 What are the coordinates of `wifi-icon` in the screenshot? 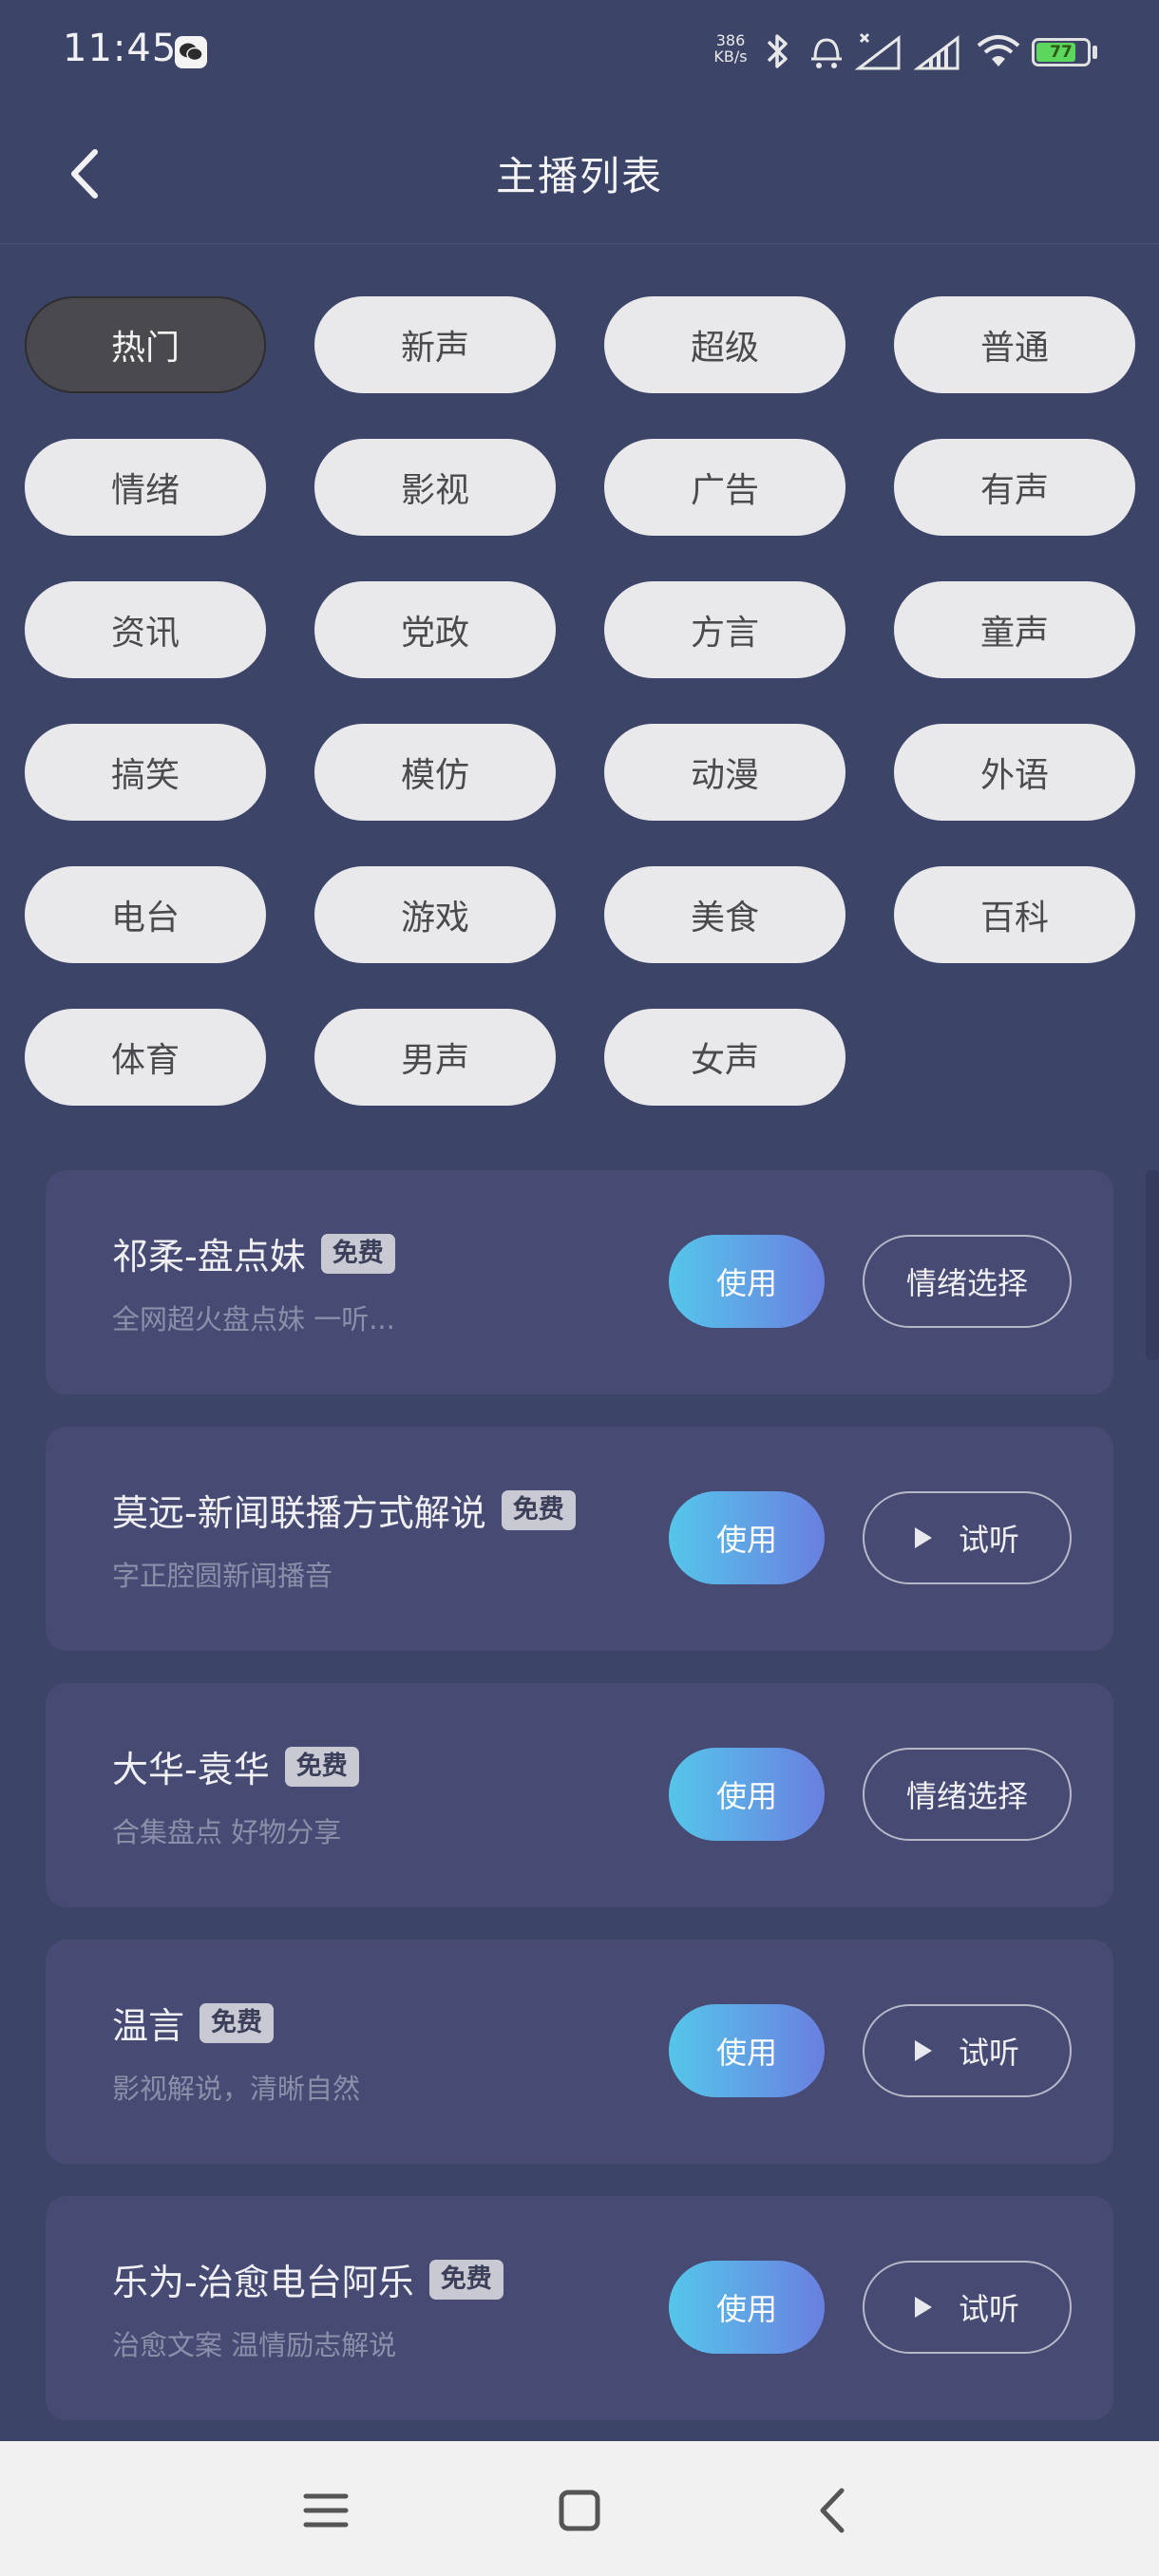 It's located at (998, 50).